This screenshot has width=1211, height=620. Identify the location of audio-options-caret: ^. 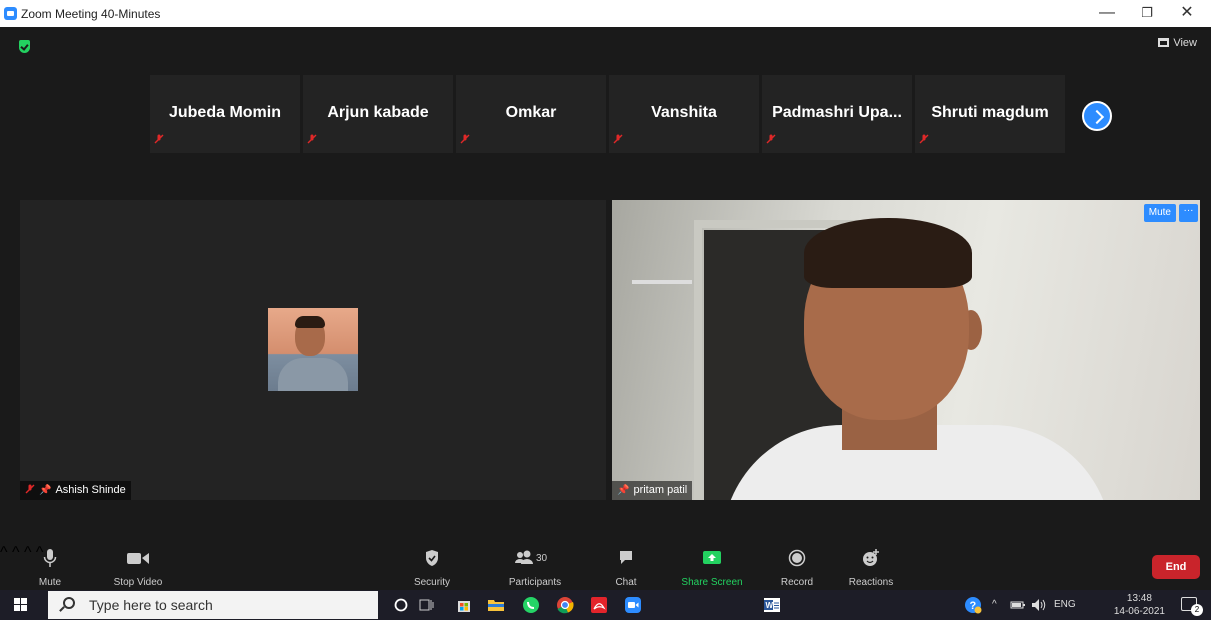
(4, 552).